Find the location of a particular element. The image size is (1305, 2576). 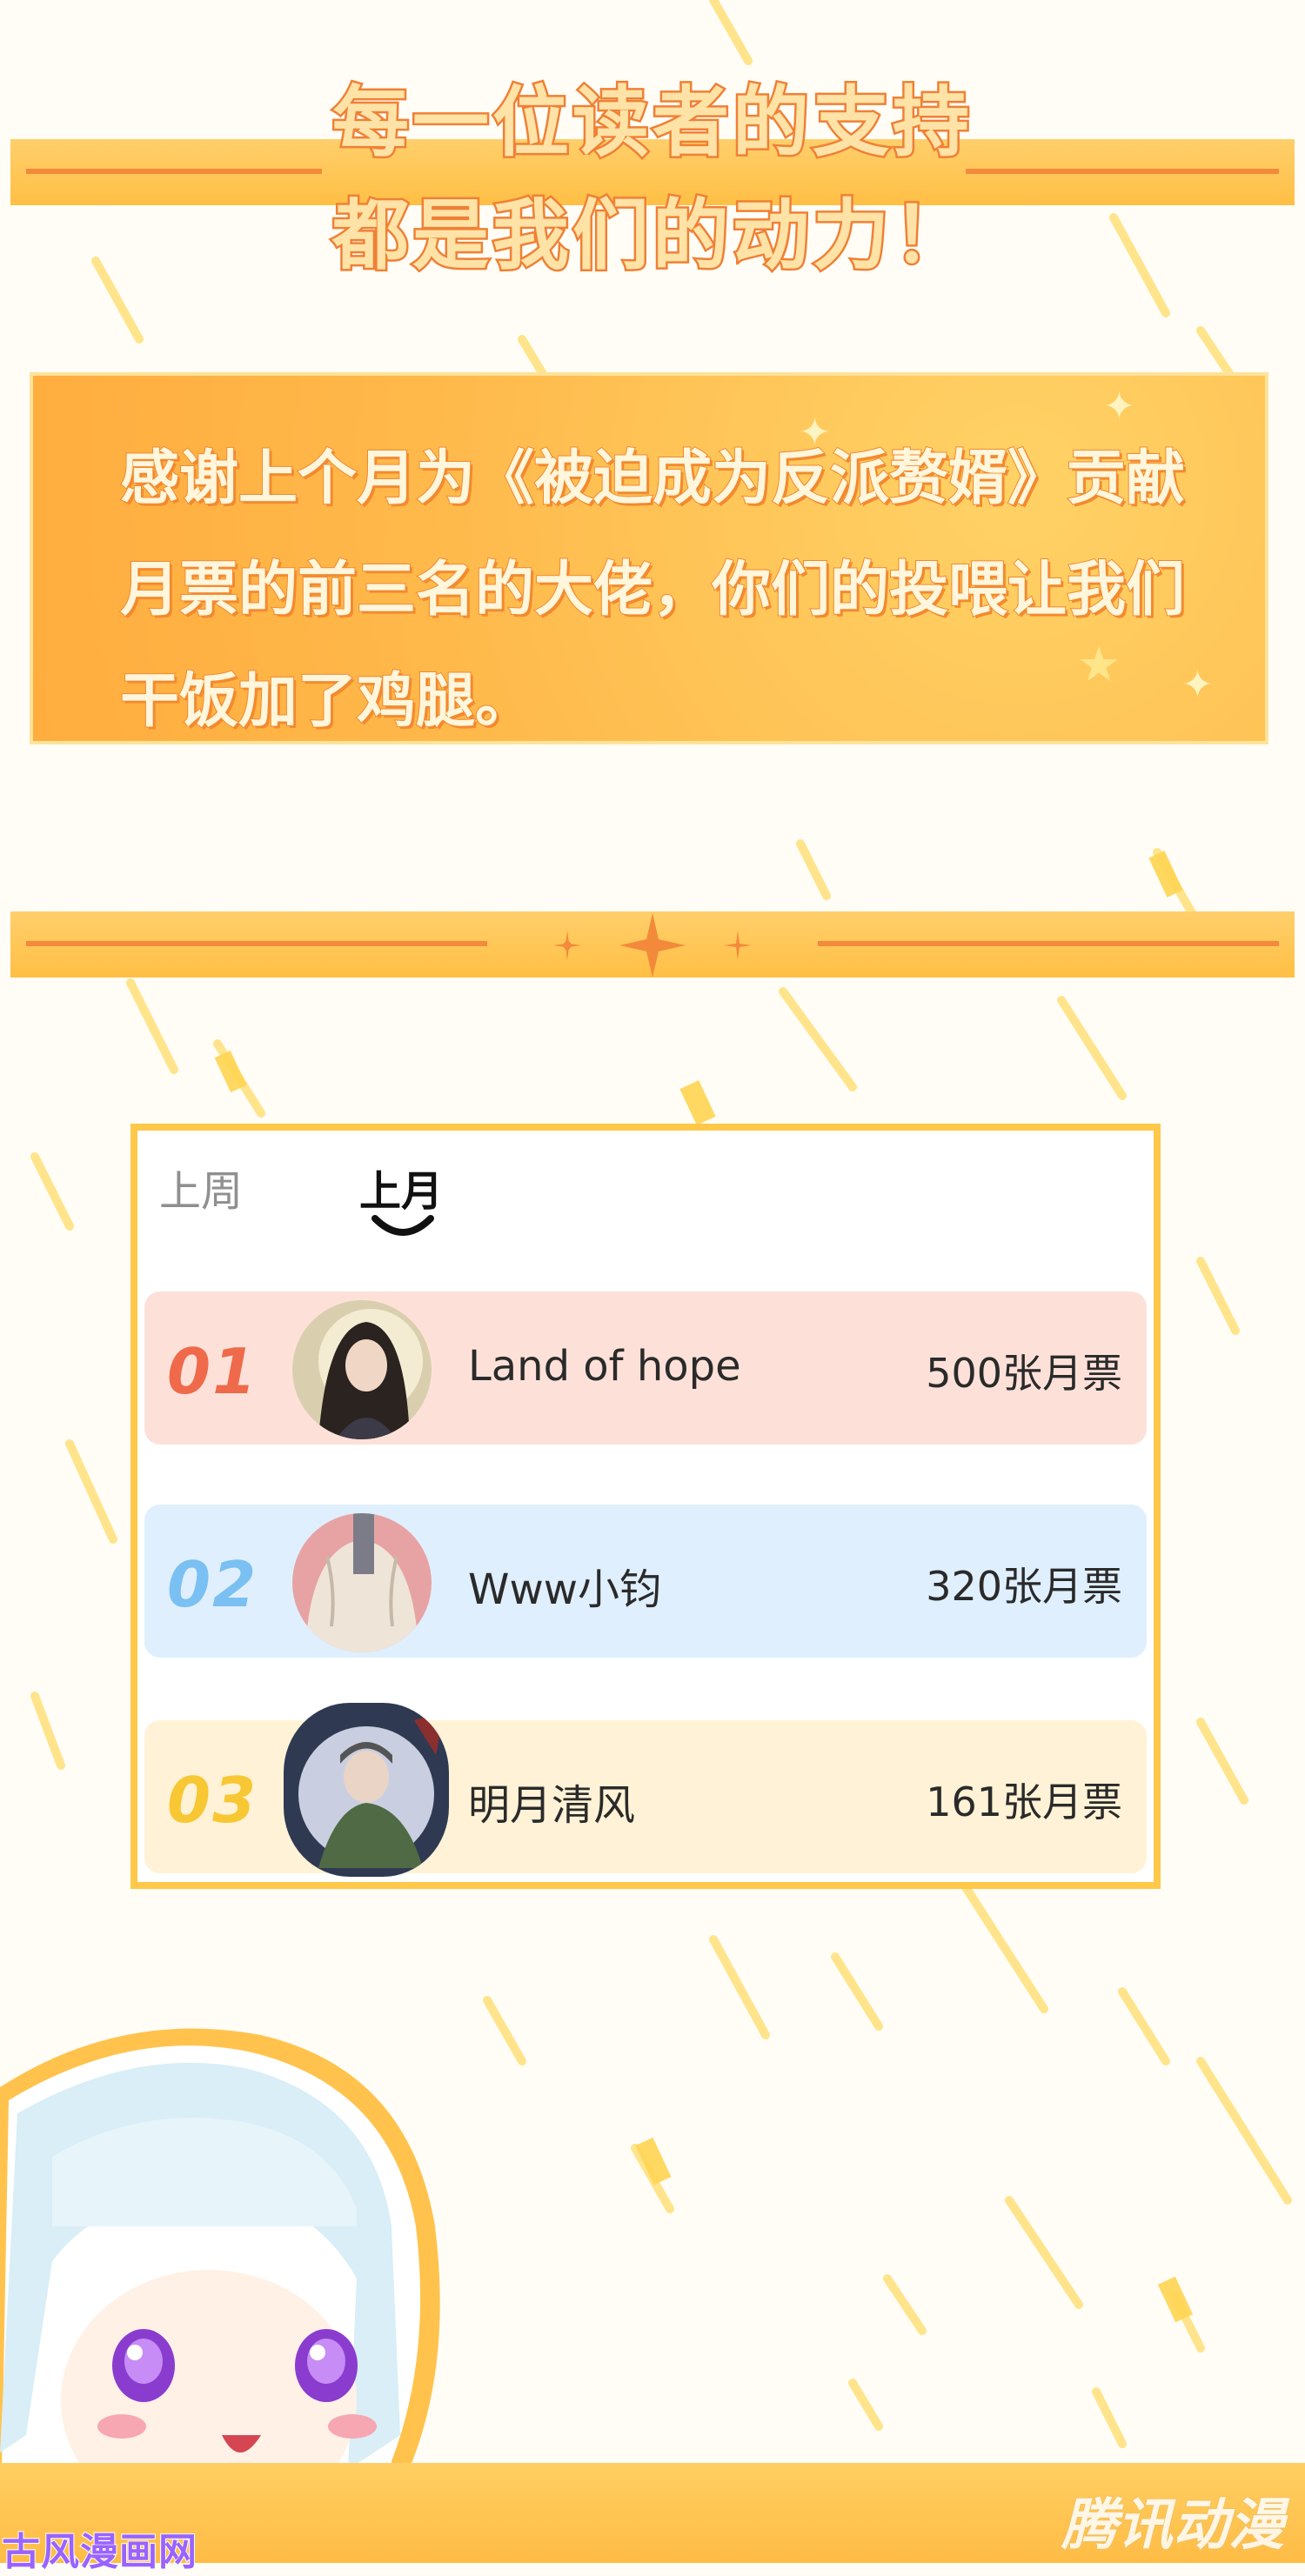

leaderboard-row: 01 Land of hope 500张月票 is located at coordinates (645, 1368).